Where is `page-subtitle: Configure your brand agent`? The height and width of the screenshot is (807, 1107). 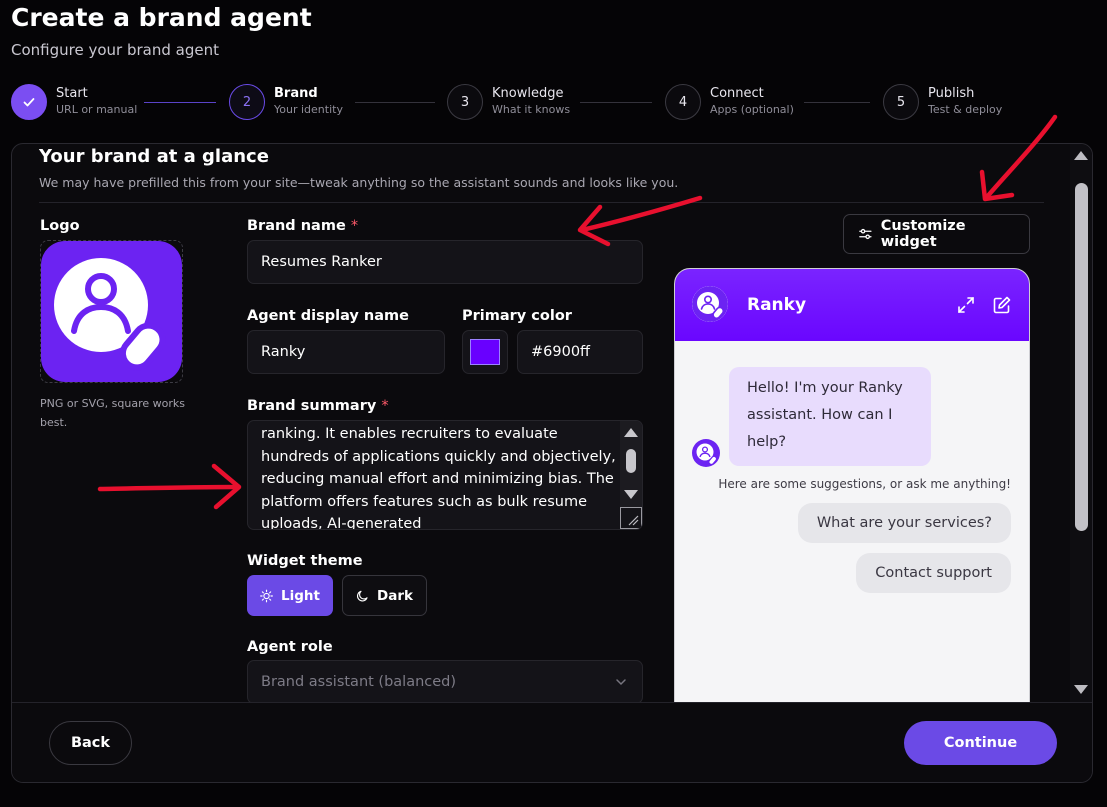
page-subtitle: Configure your brand agent is located at coordinates (115, 50).